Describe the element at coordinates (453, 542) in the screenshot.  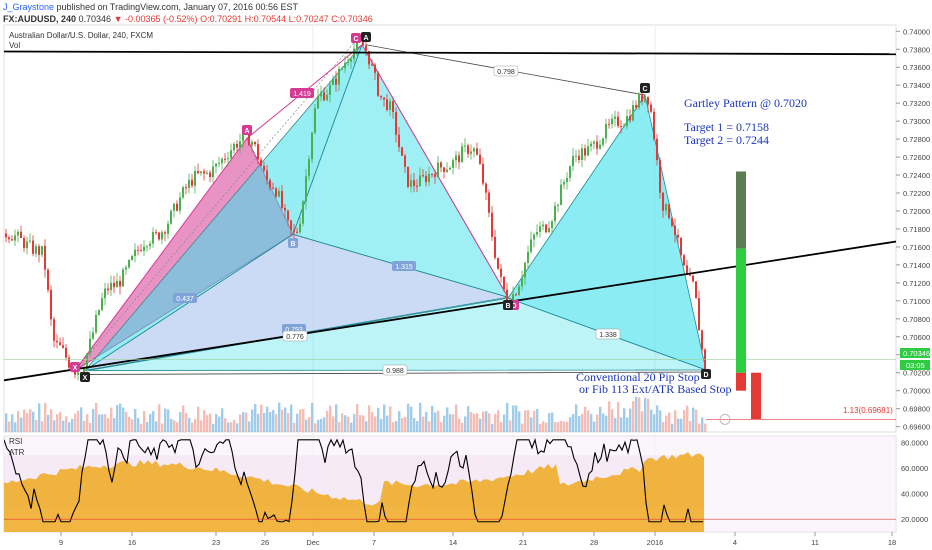
I see `time-tick-label: 14` at that location.